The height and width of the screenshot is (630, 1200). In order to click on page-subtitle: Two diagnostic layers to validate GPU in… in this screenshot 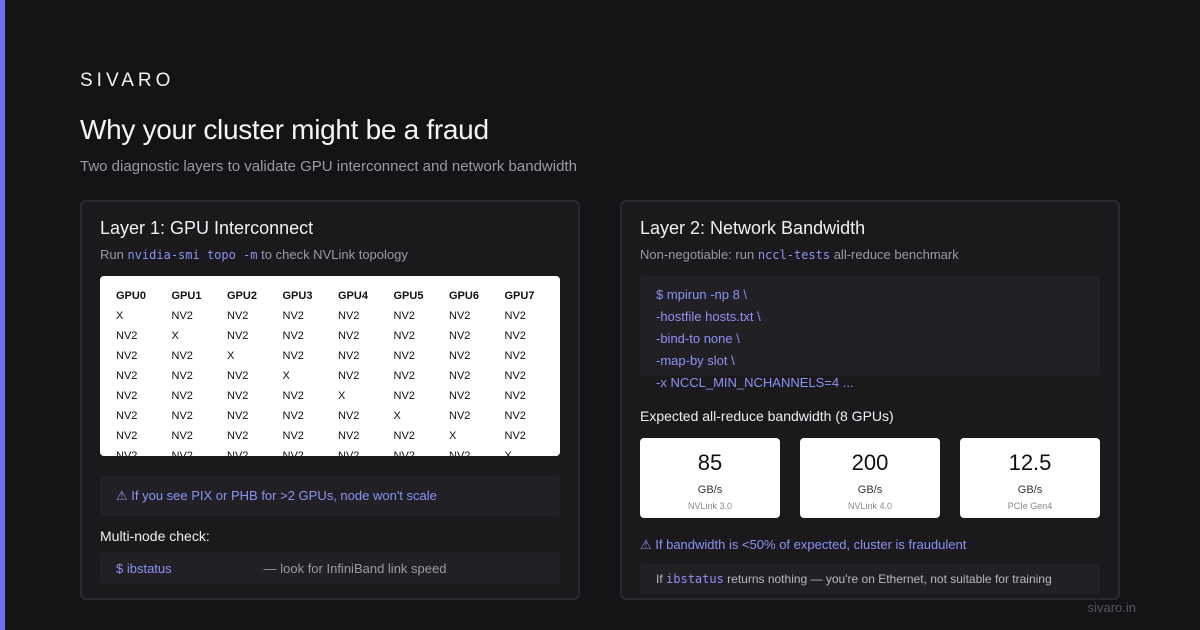, I will do `click(328, 166)`.